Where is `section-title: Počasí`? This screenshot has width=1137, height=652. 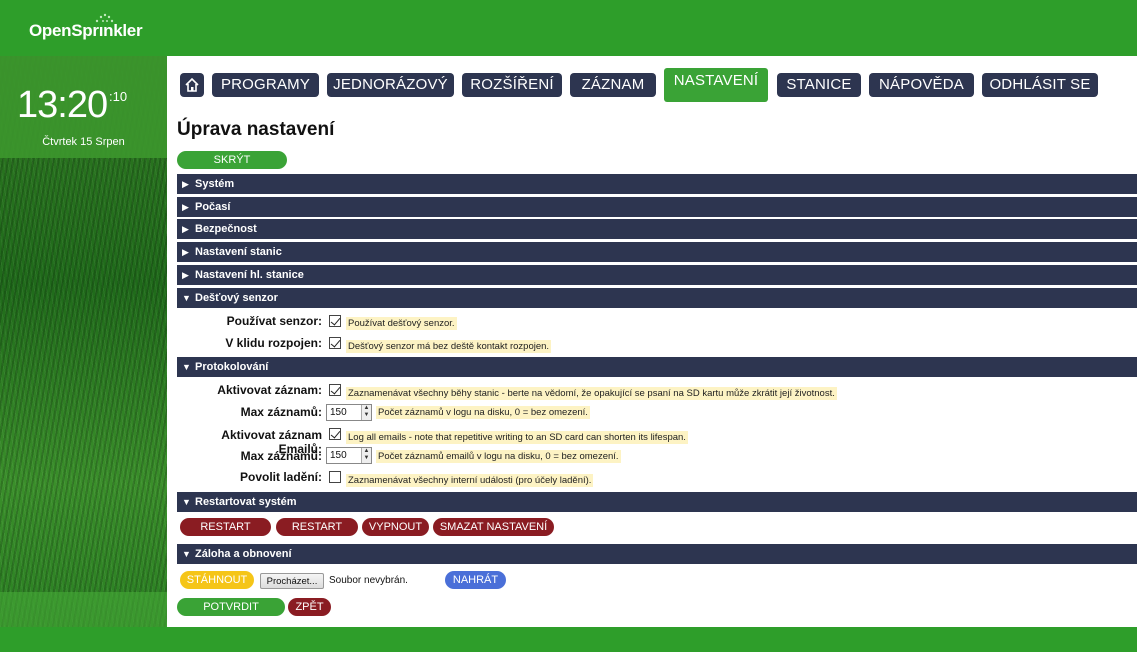
section-title: Počasí is located at coordinates (213, 207).